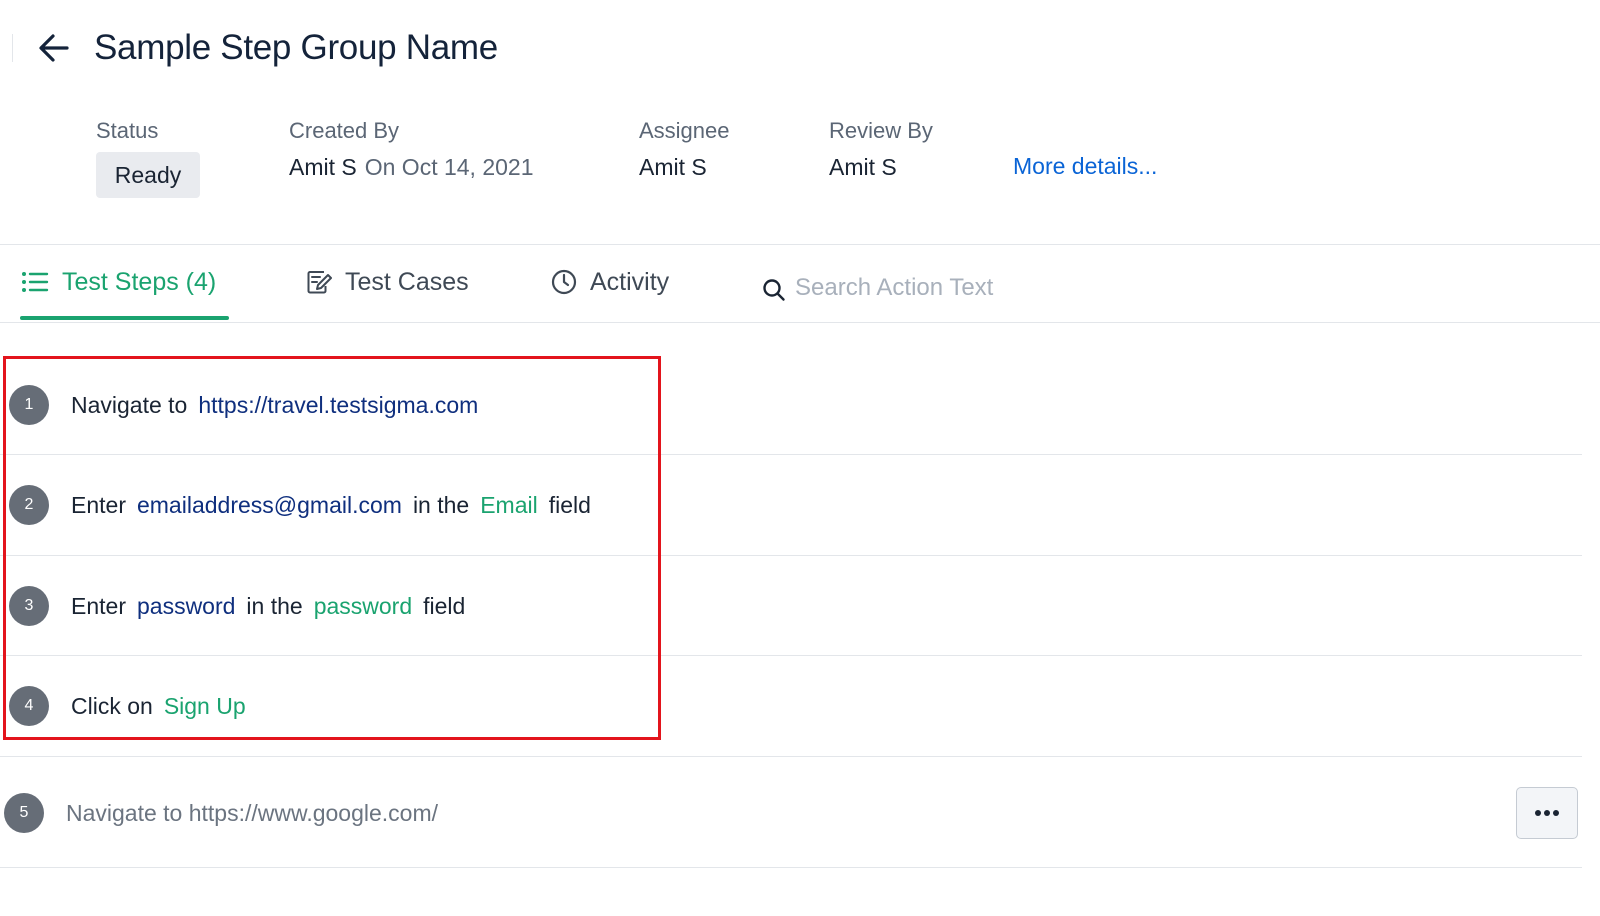 The image size is (1600, 916). I want to click on step-part: Navigate to, so click(129, 404).